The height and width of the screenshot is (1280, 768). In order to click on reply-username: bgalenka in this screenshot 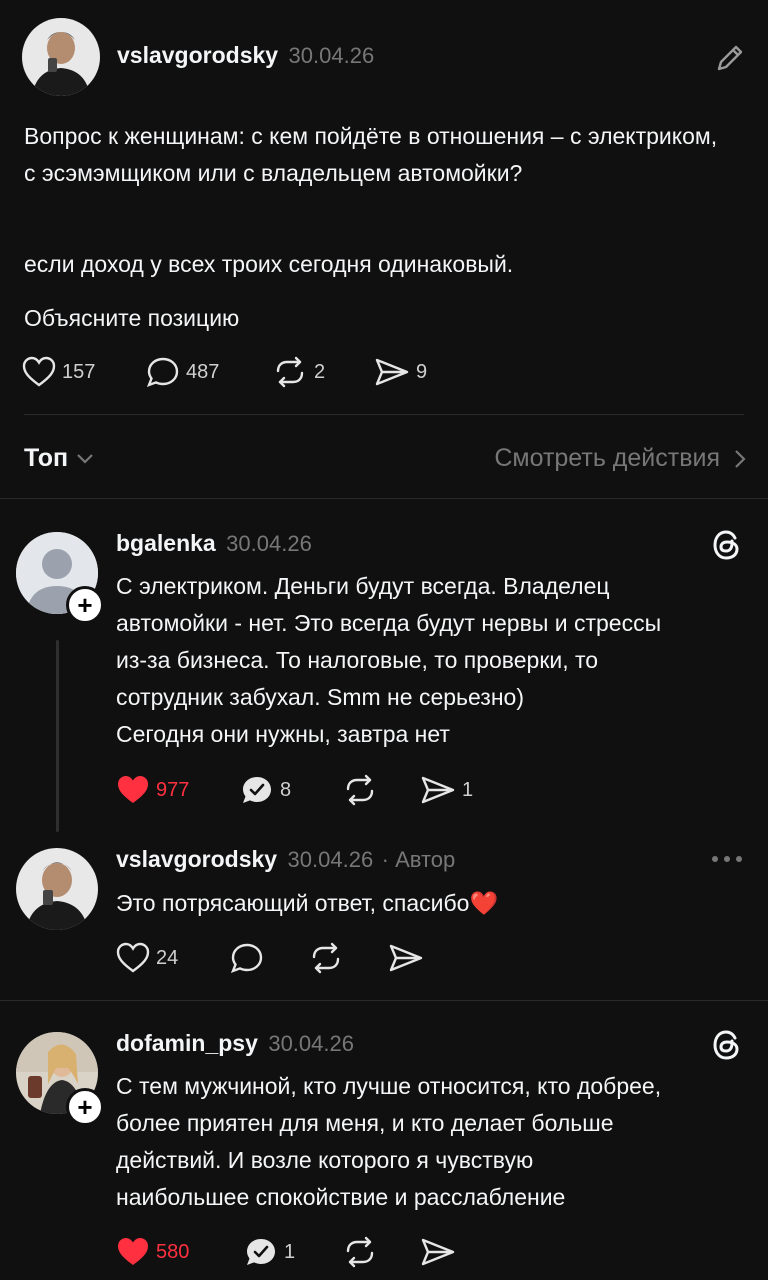, I will do `click(166, 543)`.